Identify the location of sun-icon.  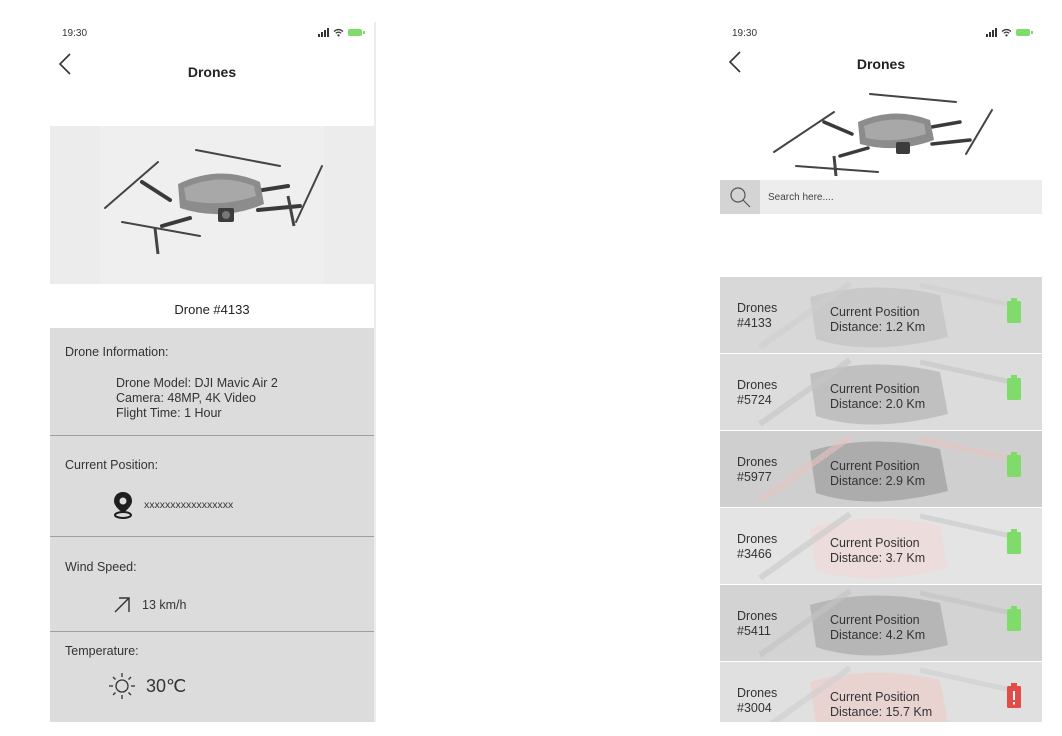
(122, 686).